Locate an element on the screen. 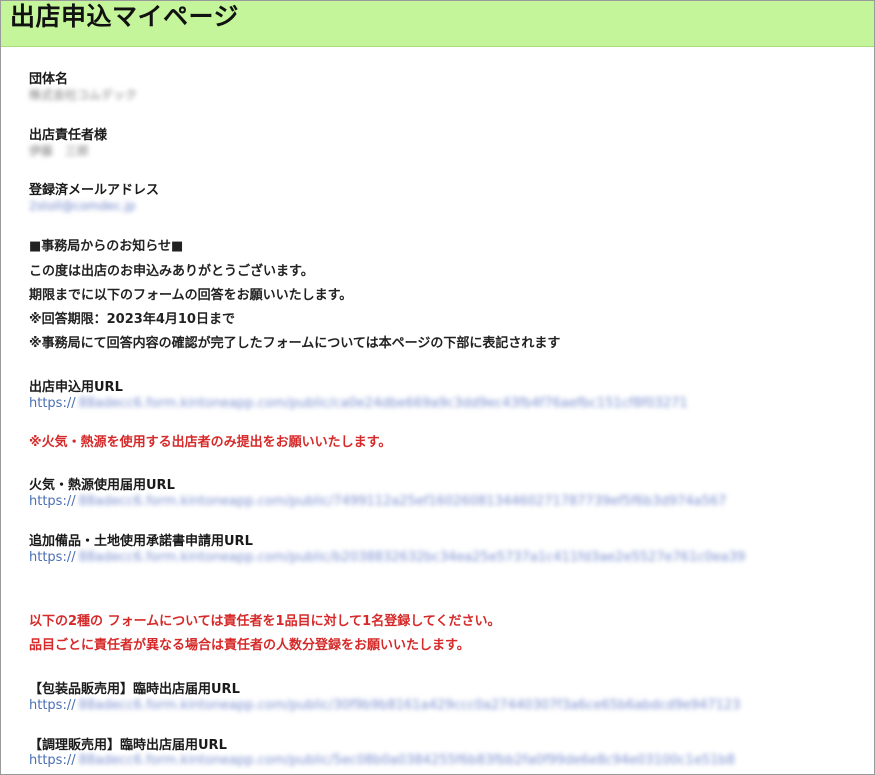 The width and height of the screenshot is (875, 775). fire-notice: ※火気・熱源を使用する出店者のみ提出をお願いいたします。 is located at coordinates (210, 442).